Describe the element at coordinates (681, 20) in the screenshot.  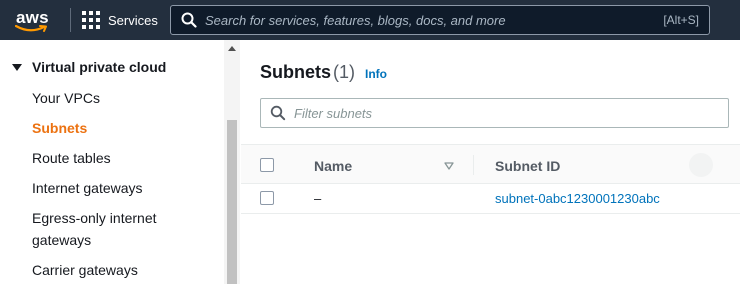
I see `search-shortcut-hint: [Alt+S]` at that location.